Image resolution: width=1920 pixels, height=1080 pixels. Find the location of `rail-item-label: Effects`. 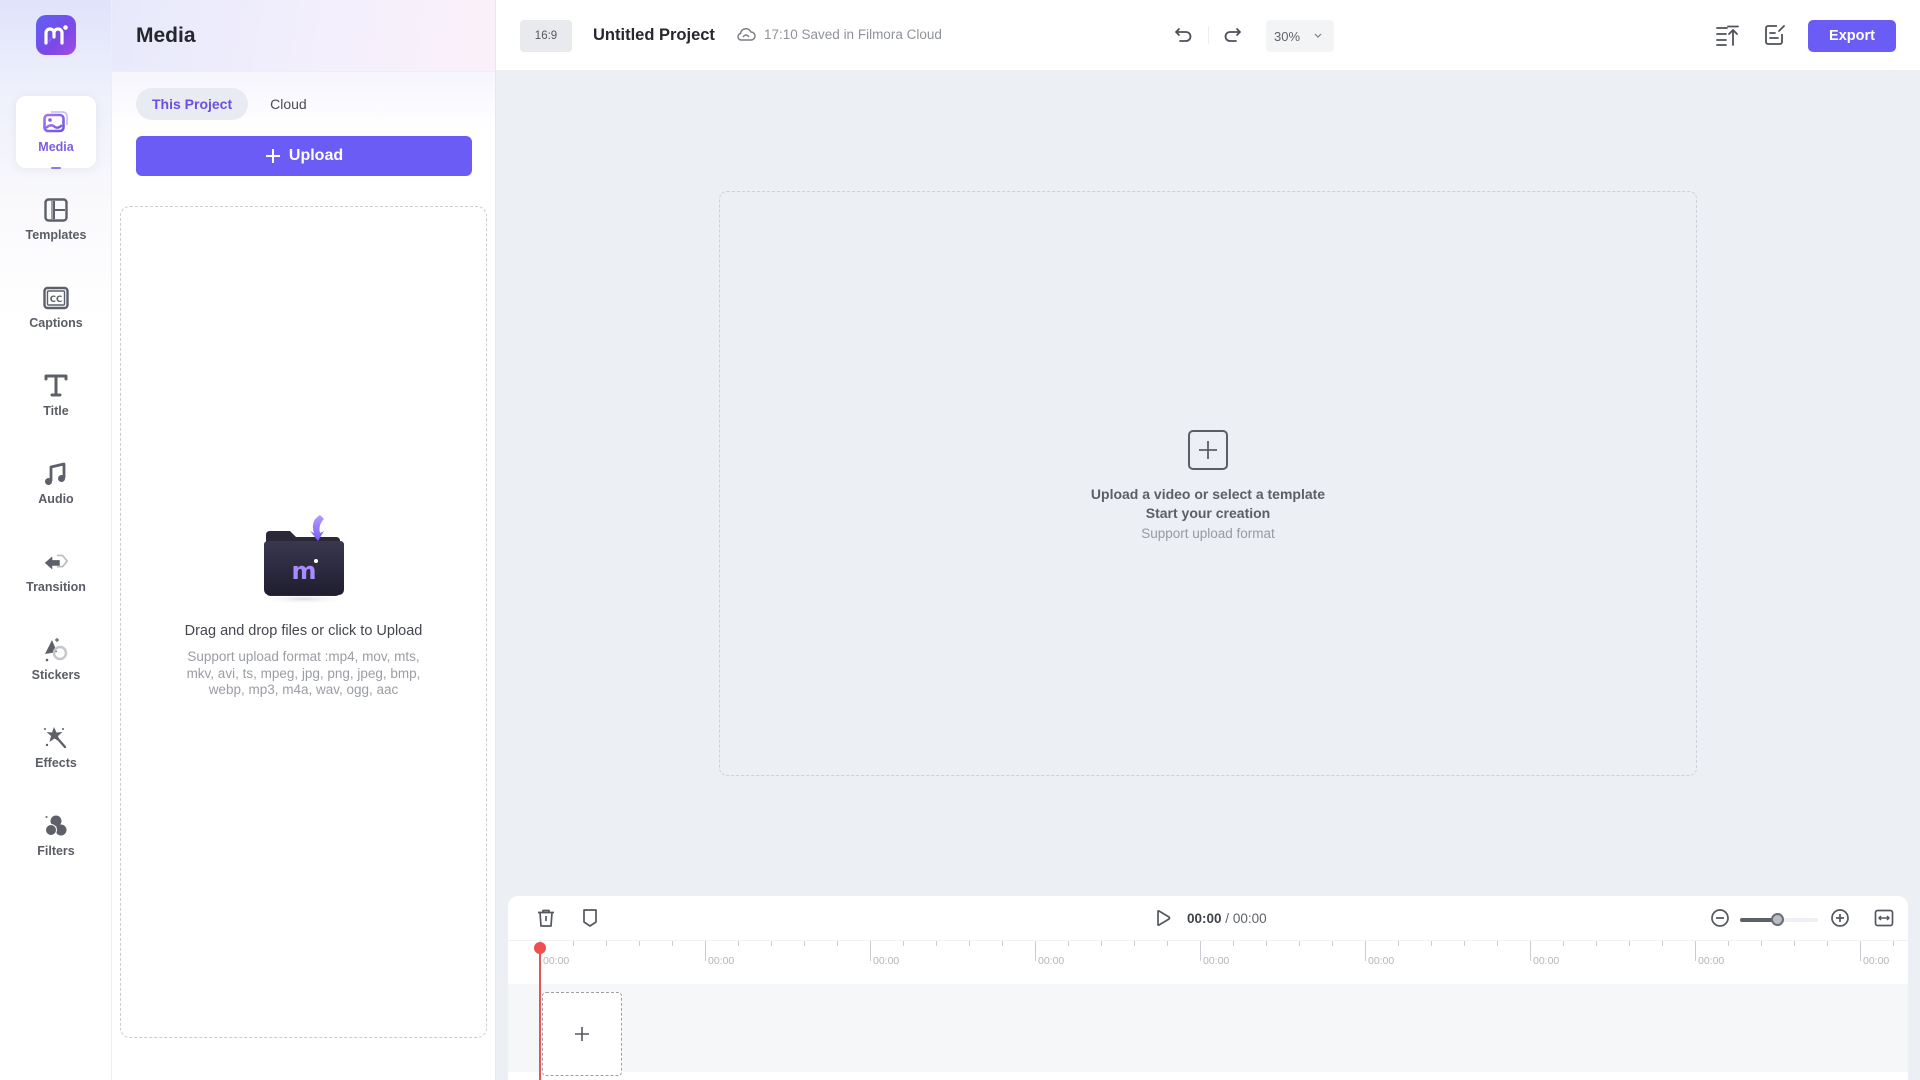

rail-item-label: Effects is located at coordinates (56, 763).